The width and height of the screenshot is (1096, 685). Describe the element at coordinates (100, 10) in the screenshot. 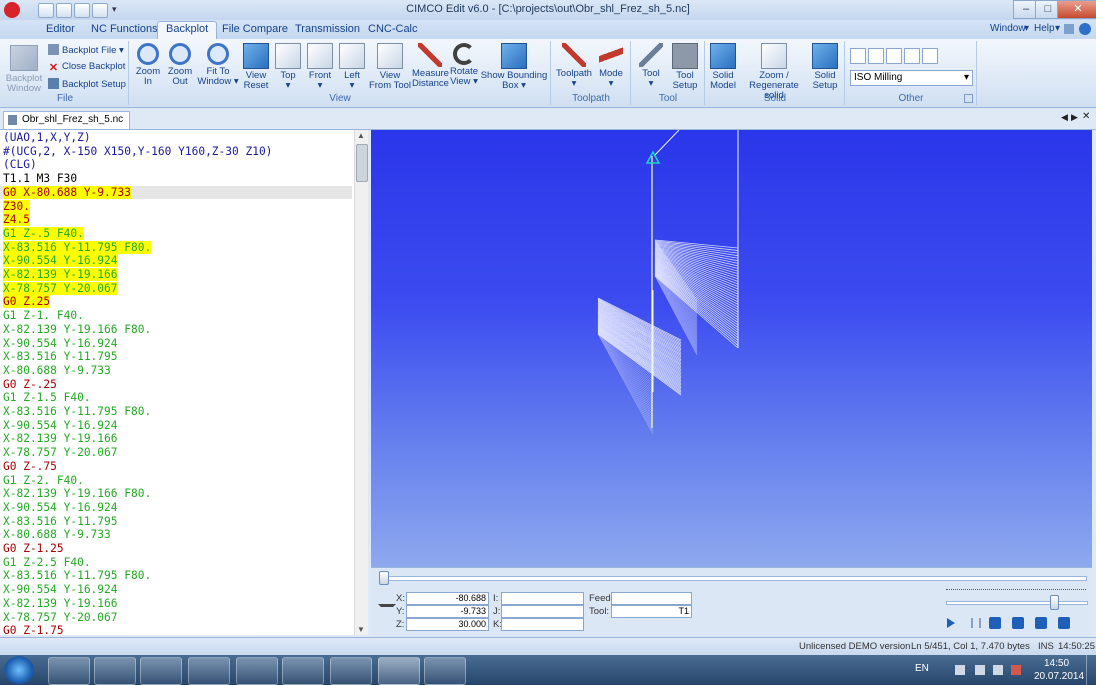

I see `quick-access-icon` at that location.